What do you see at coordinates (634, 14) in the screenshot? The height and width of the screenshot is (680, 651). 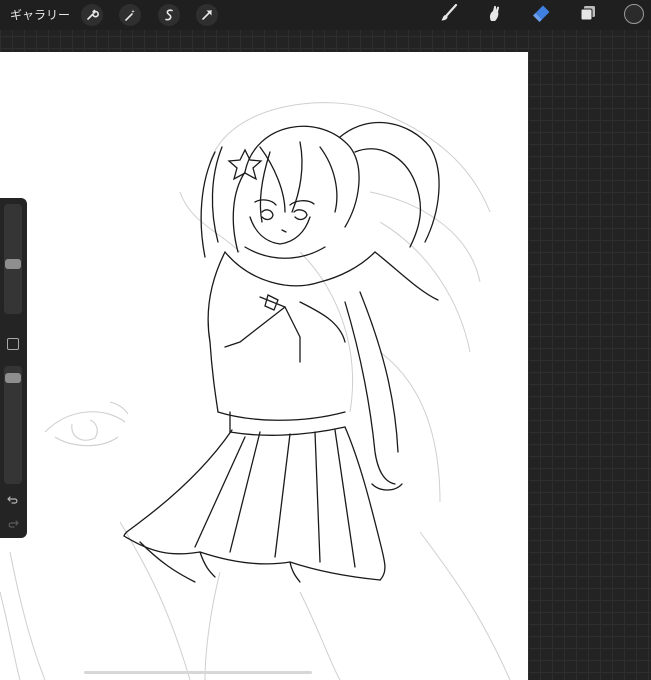 I see `color-button` at bounding box center [634, 14].